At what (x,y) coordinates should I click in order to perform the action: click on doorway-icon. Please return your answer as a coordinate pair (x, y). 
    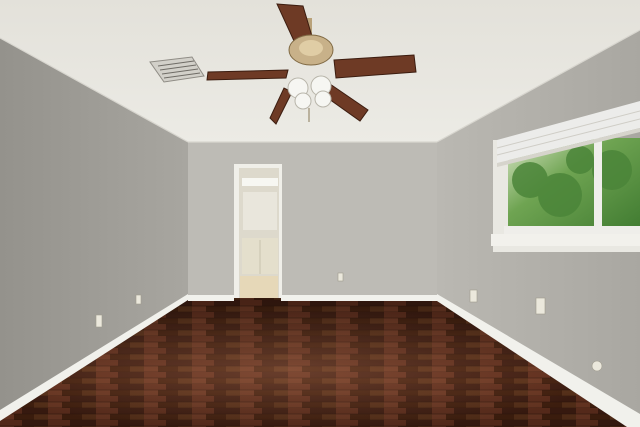
    Looking at the image, I should click on (258, 233).